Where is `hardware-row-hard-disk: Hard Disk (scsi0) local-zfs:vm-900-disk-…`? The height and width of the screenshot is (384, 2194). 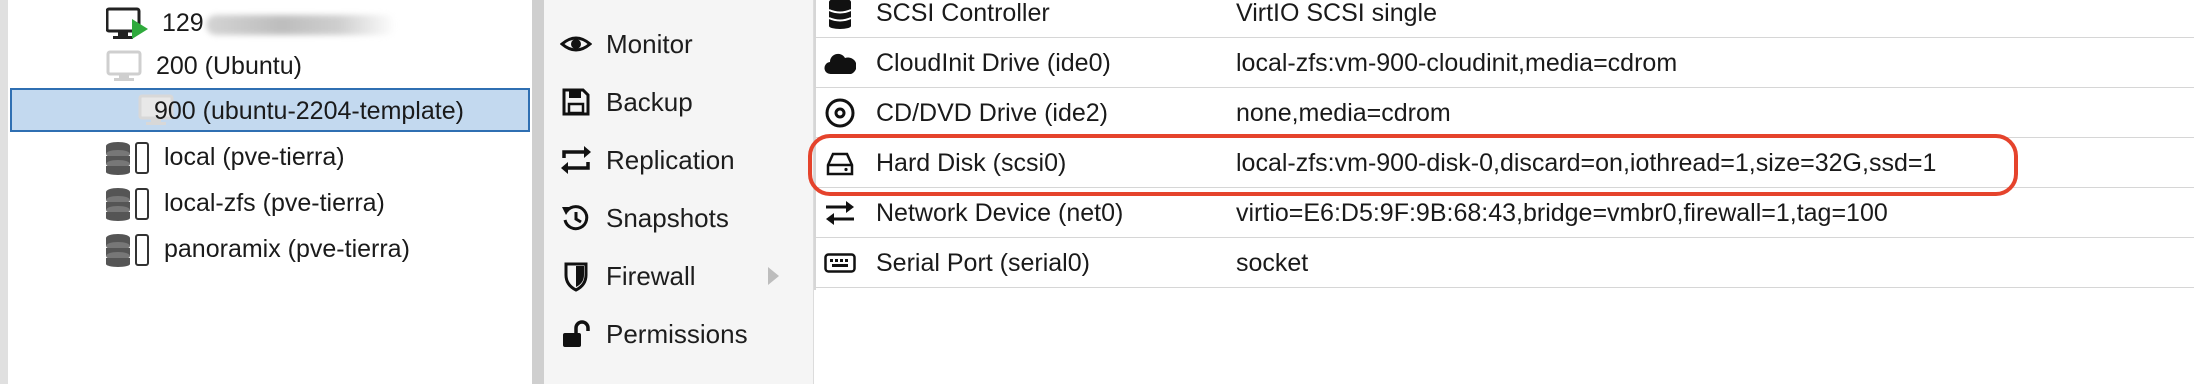 hardware-row-hard-disk: Hard Disk (scsi0) local-zfs:vm-900-disk-… is located at coordinates (1504, 163).